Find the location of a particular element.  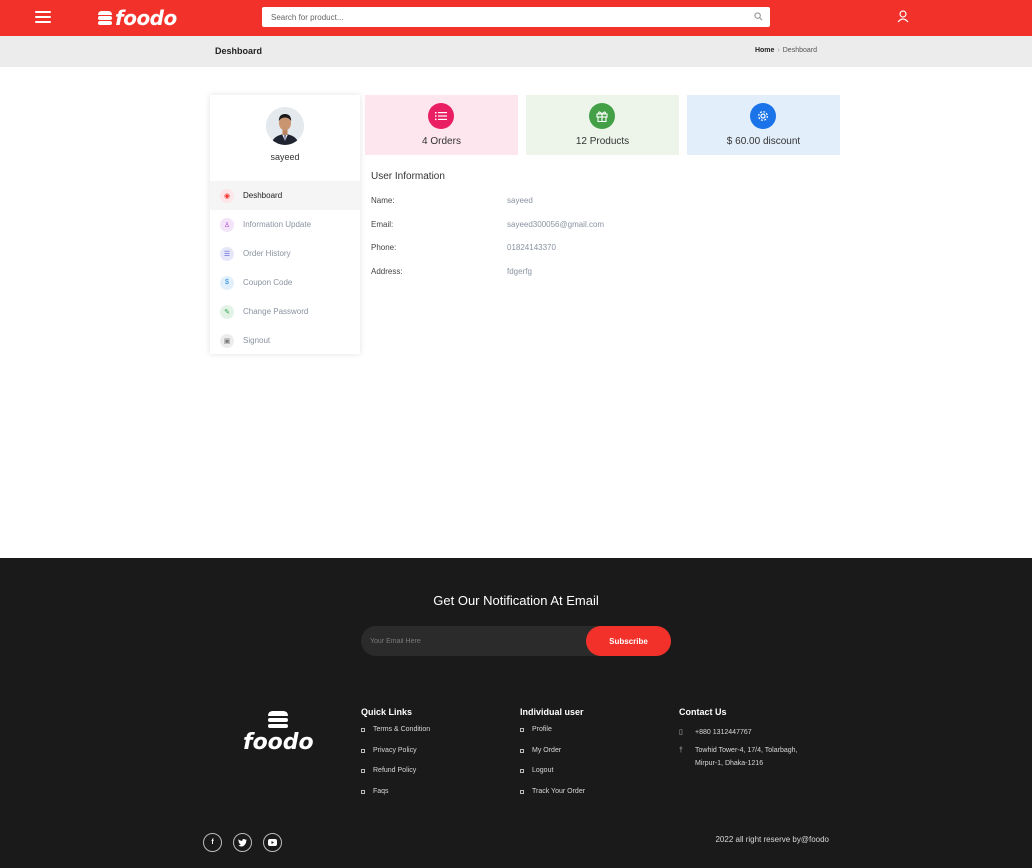

contact-phone: ▯ +880 1312447767 is located at coordinates (738, 732).